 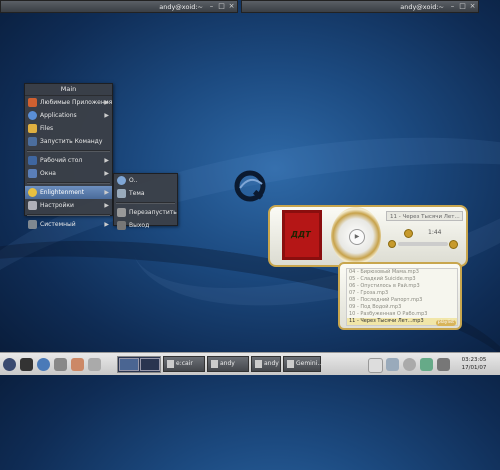 I want to click on menu-title: Main, so click(x=68, y=90).